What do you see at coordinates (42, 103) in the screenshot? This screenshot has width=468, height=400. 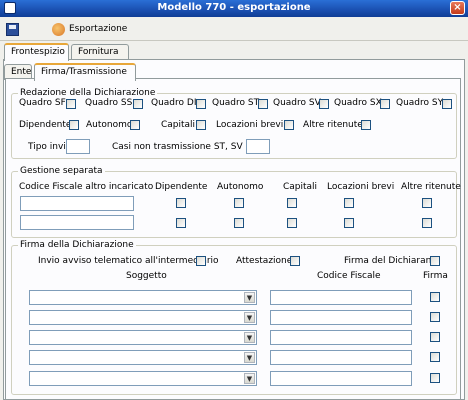 I see `quadro-sf-label: Quadro SF` at bounding box center [42, 103].